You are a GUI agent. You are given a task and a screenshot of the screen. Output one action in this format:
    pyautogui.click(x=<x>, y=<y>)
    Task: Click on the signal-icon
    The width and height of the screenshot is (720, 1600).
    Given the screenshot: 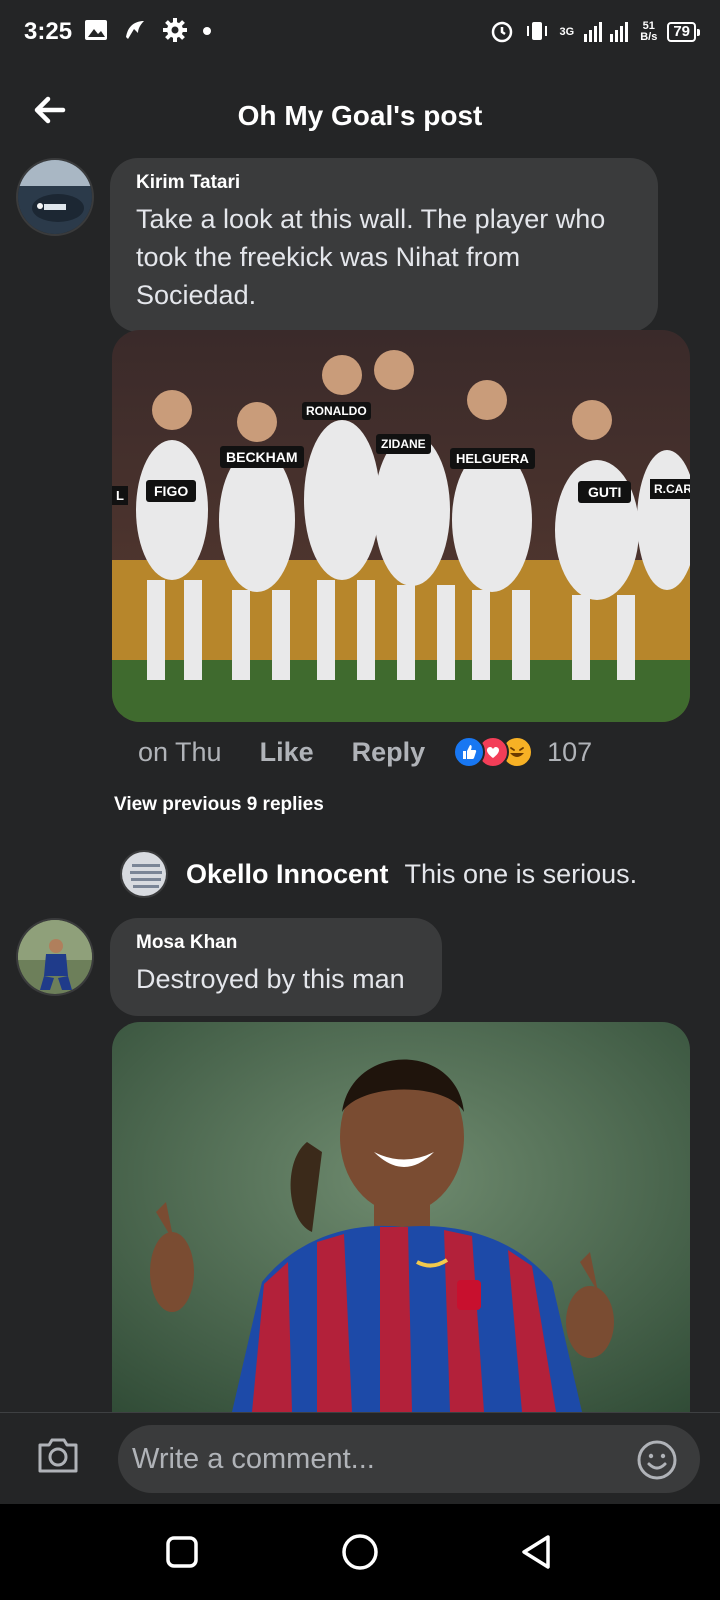 What is the action you would take?
    pyautogui.click(x=607, y=32)
    